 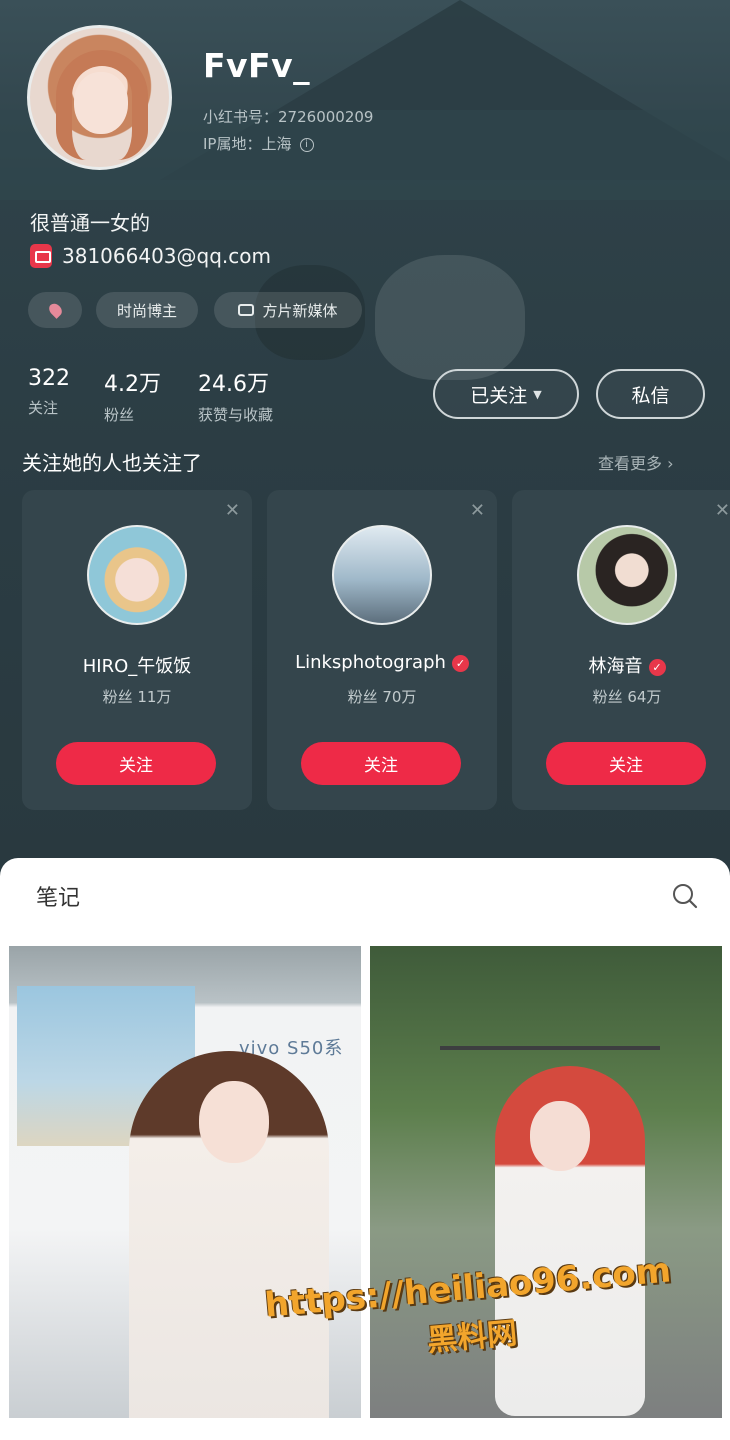 What do you see at coordinates (58, 896) in the screenshot?
I see `tab-notes: 笔记` at bounding box center [58, 896].